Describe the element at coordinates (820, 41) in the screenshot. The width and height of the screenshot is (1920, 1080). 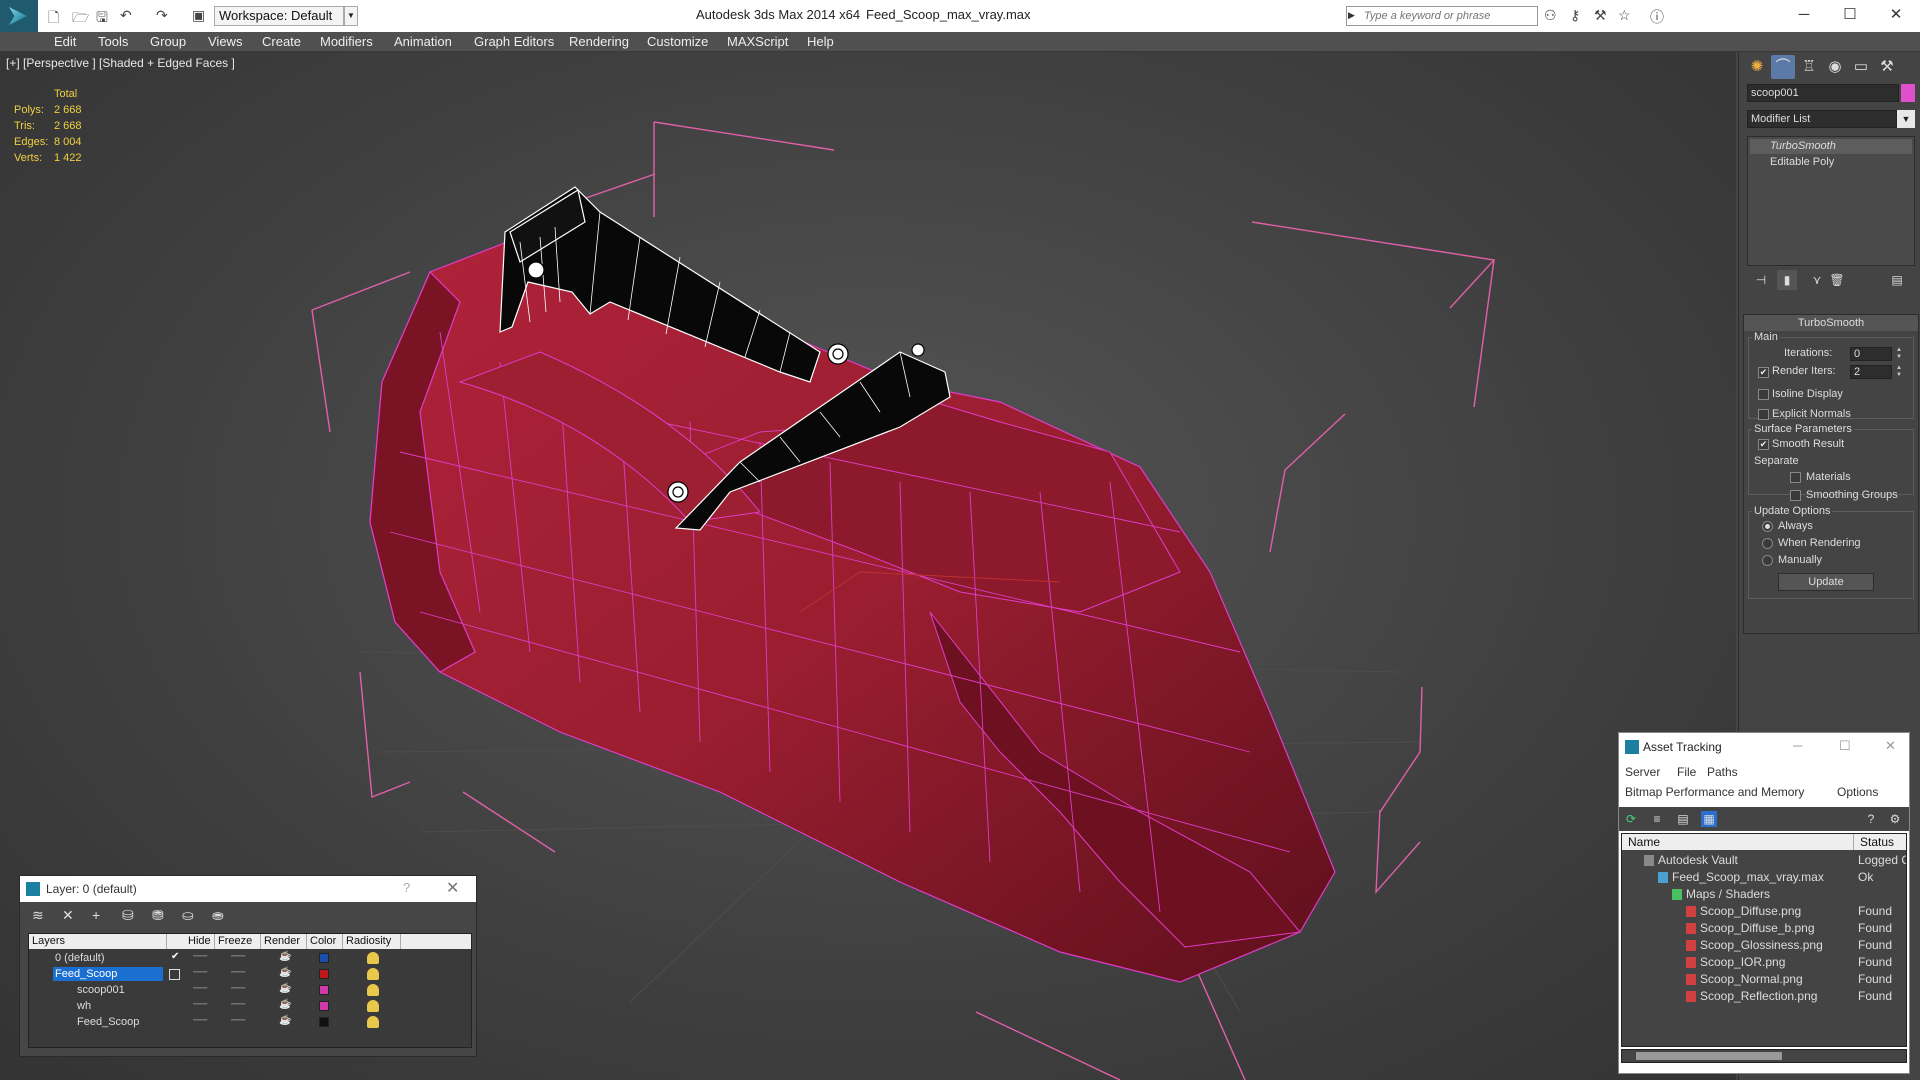
I see `menu-help: Help` at that location.